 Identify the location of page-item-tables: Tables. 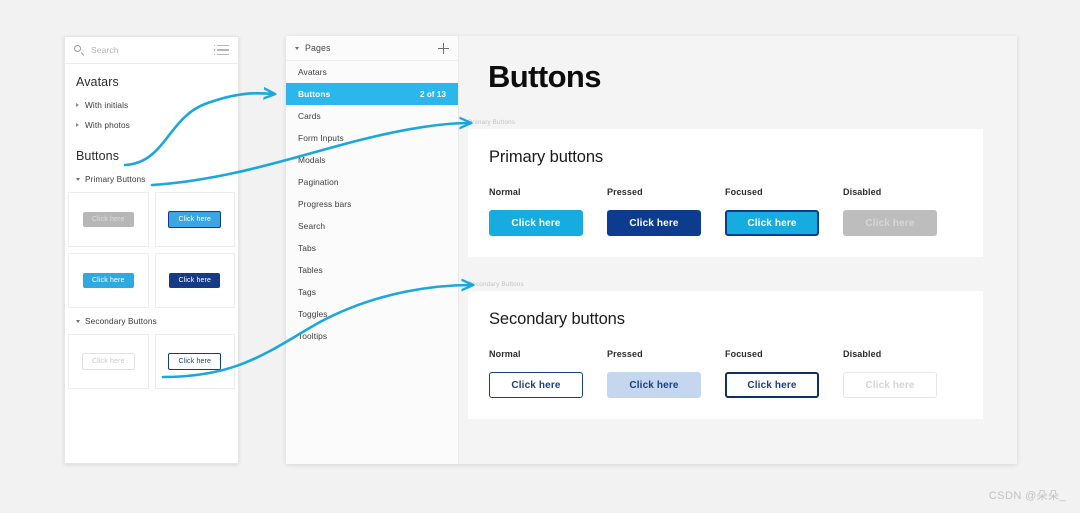
(372, 270).